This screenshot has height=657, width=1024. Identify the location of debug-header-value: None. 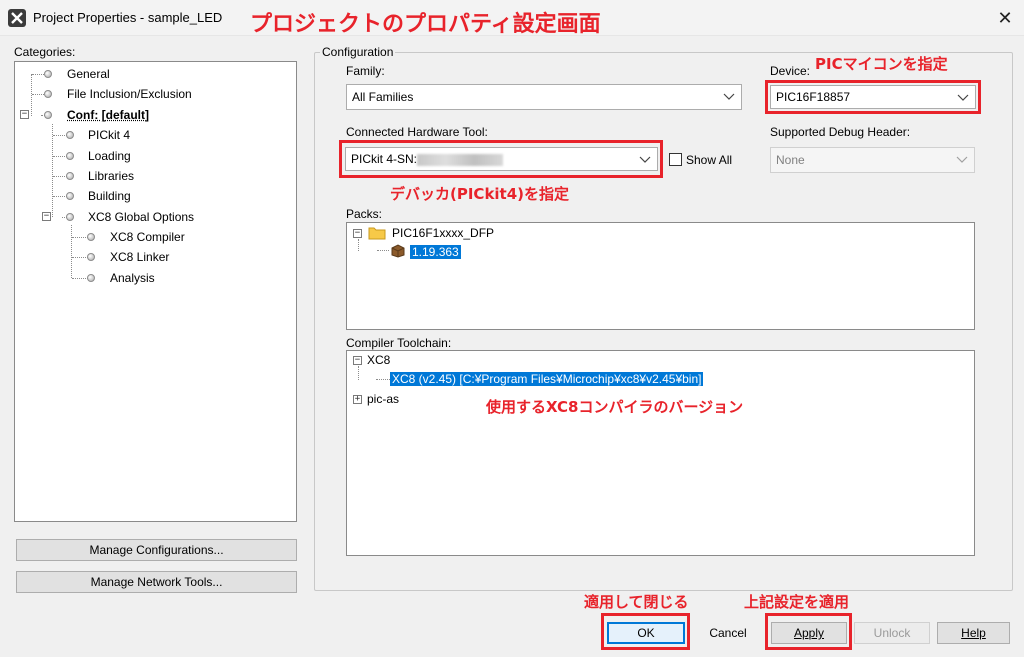
(790, 160).